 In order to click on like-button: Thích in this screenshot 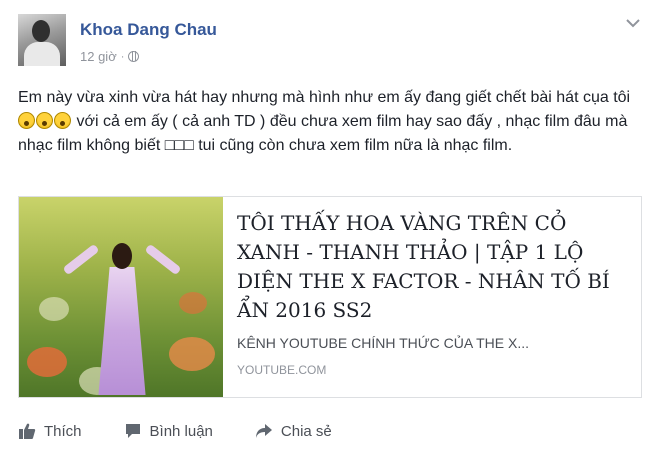, I will do `click(50, 431)`.